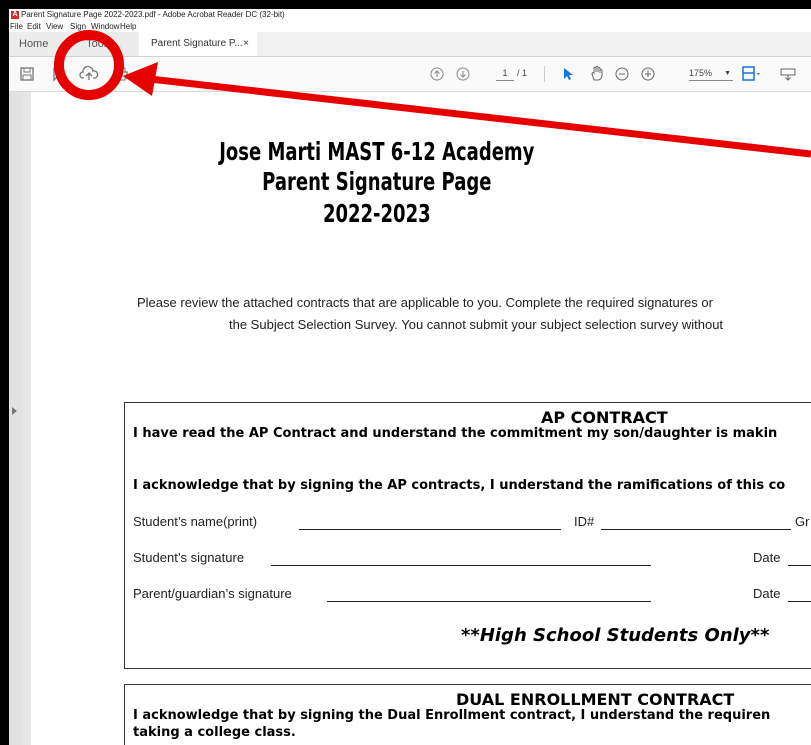 Image resolution: width=811 pixels, height=745 pixels. Describe the element at coordinates (767, 557) in the screenshot. I see `student-date-label: Date` at that location.